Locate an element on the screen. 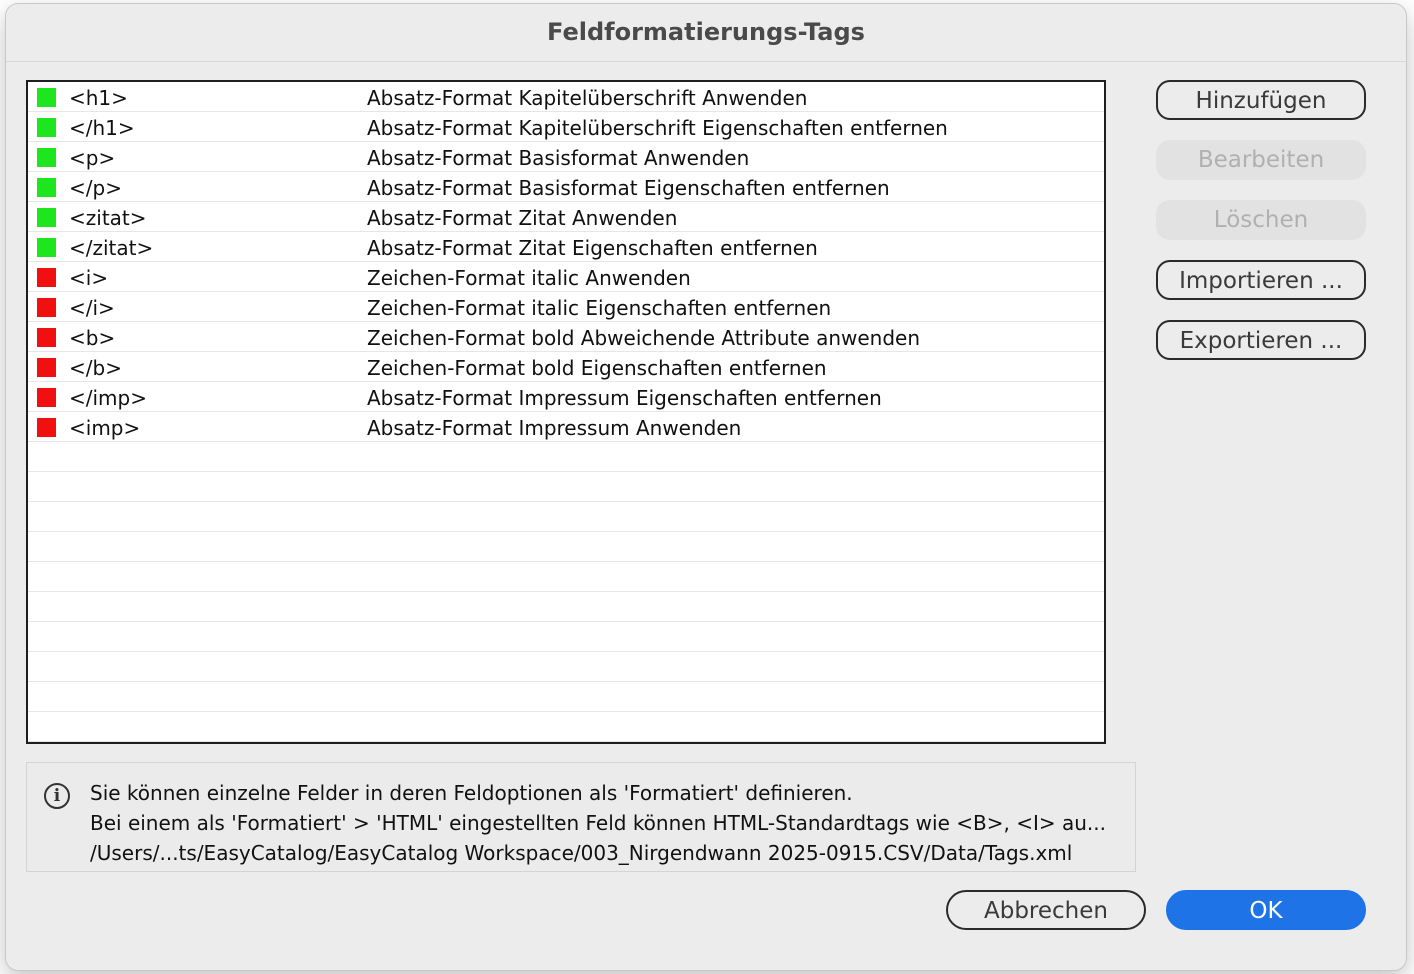 This screenshot has width=1414, height=974. tag-row: <zitat> Absatz-Format Zitat Anwenden is located at coordinates (566, 217).